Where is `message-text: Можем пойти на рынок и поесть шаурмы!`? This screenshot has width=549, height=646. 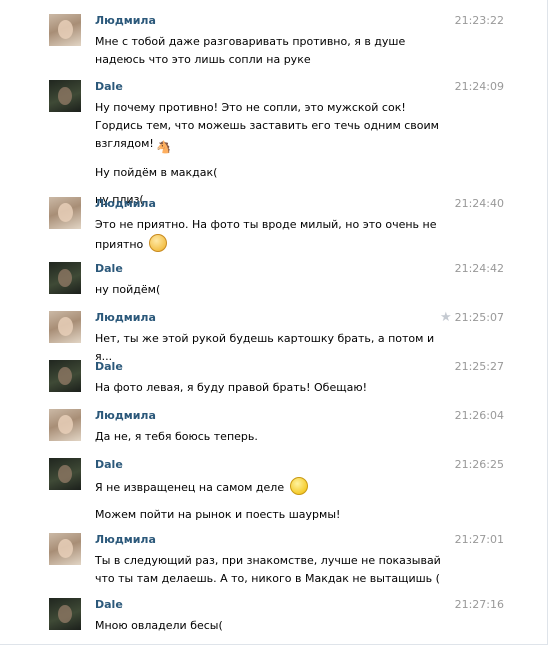 message-text: Можем пойти на рынок и поесть шаурмы! is located at coordinates (218, 514).